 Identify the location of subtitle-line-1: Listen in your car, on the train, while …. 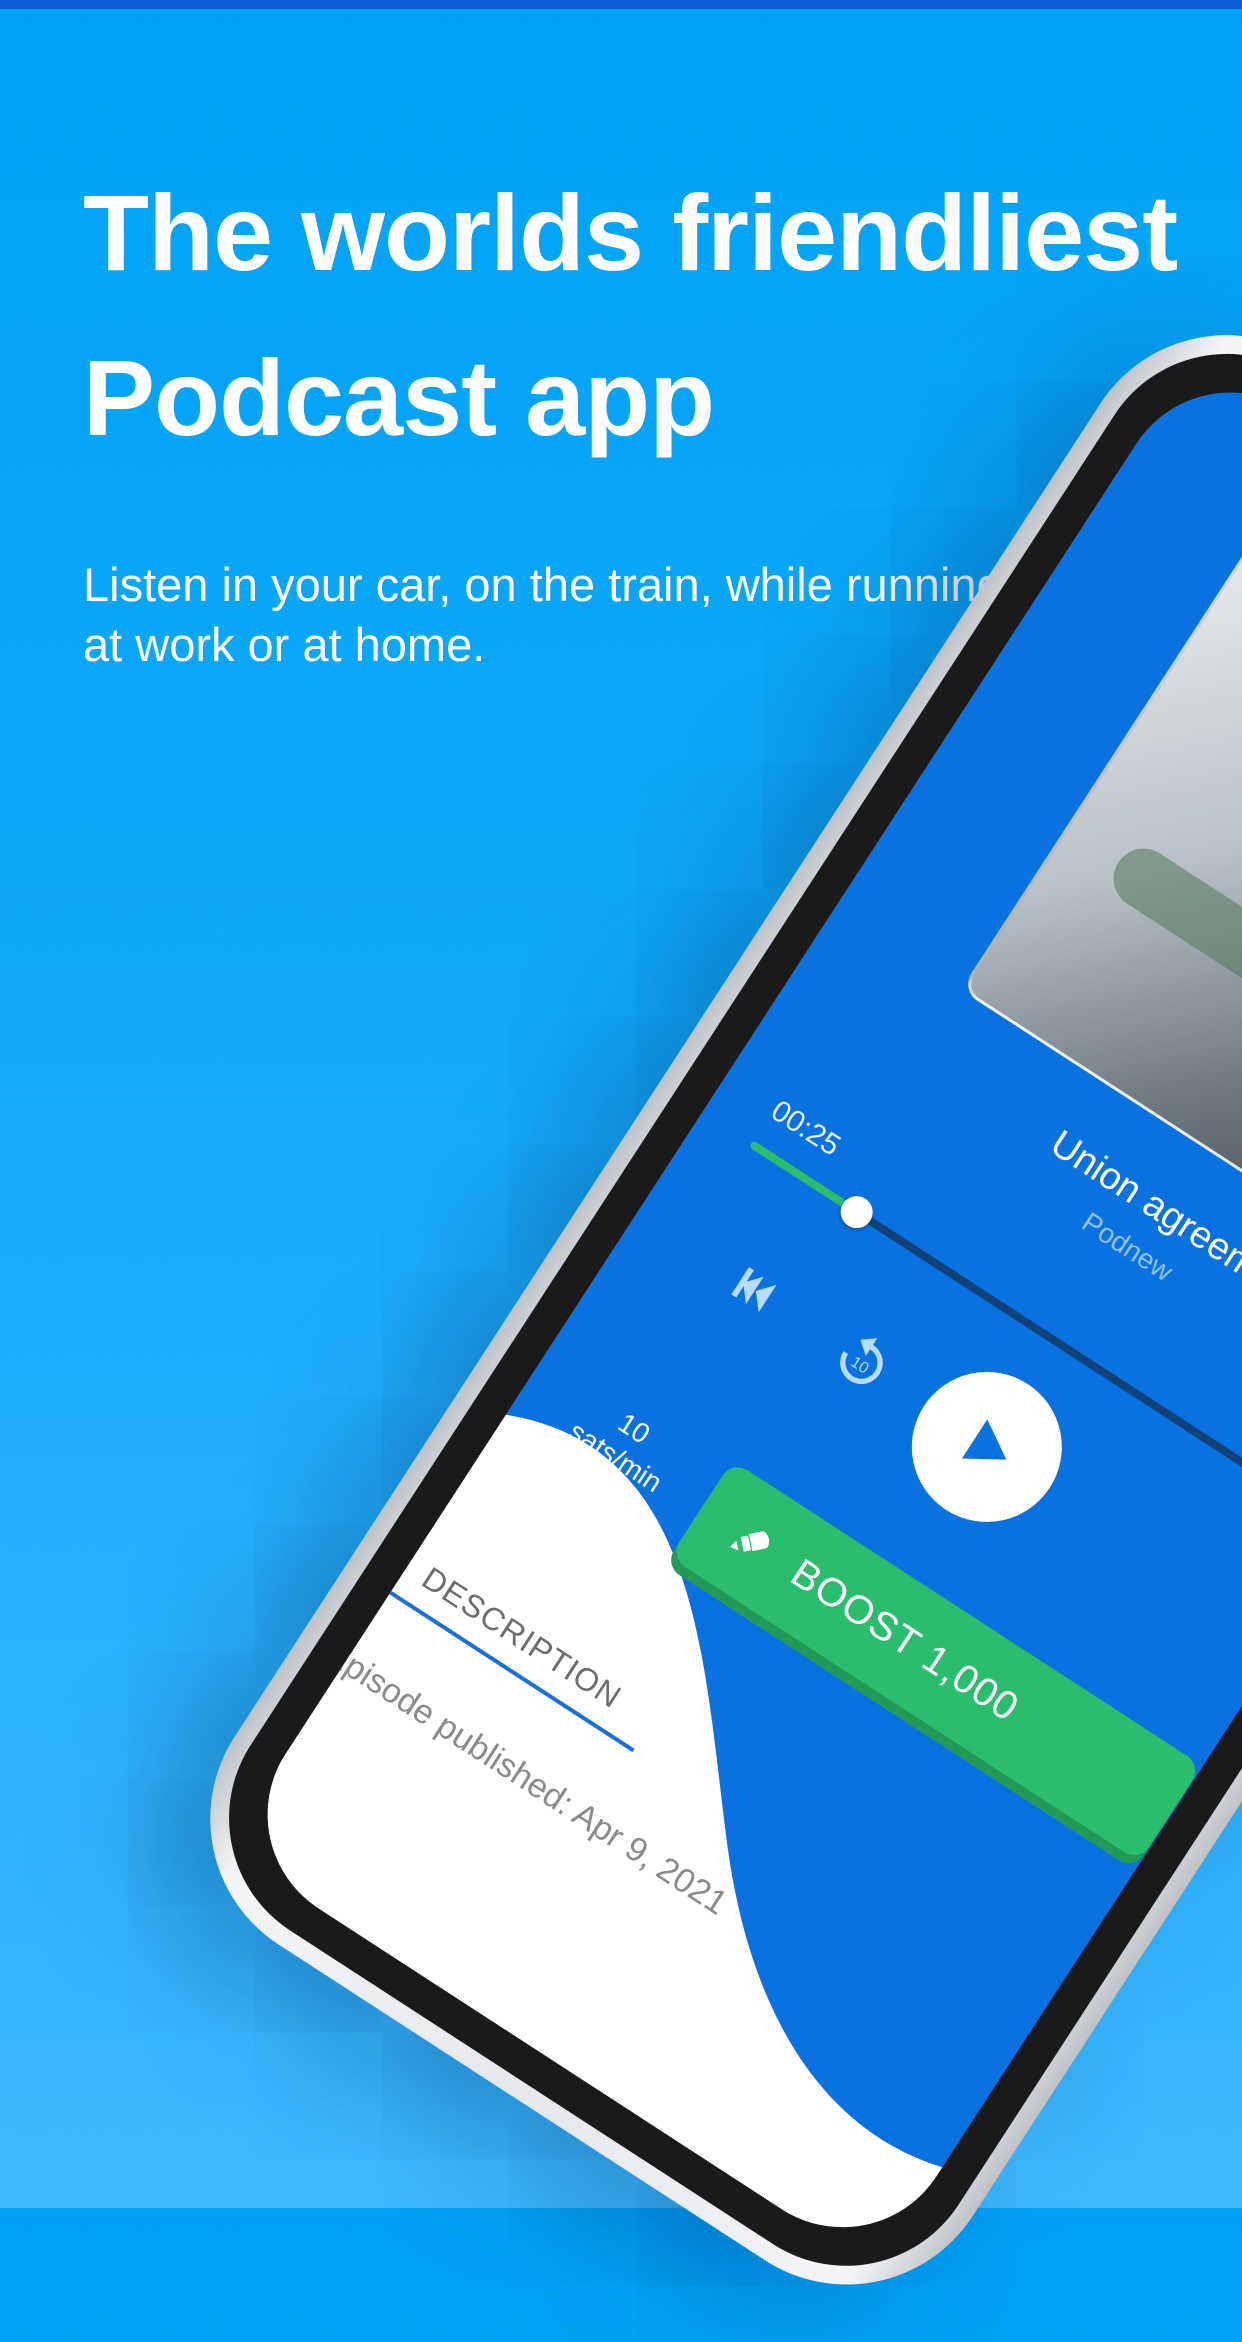
(549, 584).